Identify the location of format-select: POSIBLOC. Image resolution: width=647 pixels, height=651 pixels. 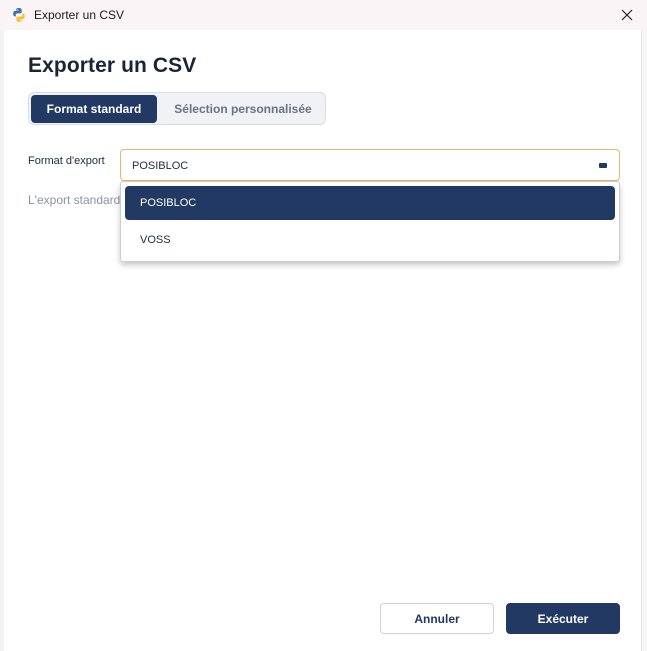
(370, 165).